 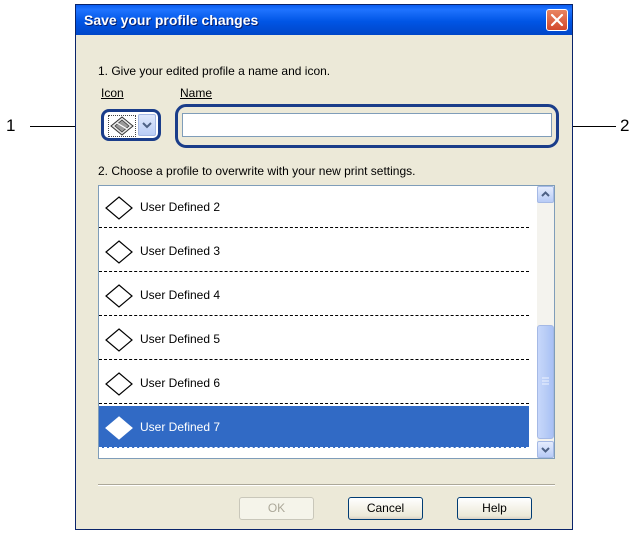 I want to click on icon-dropdown-button, so click(x=147, y=125).